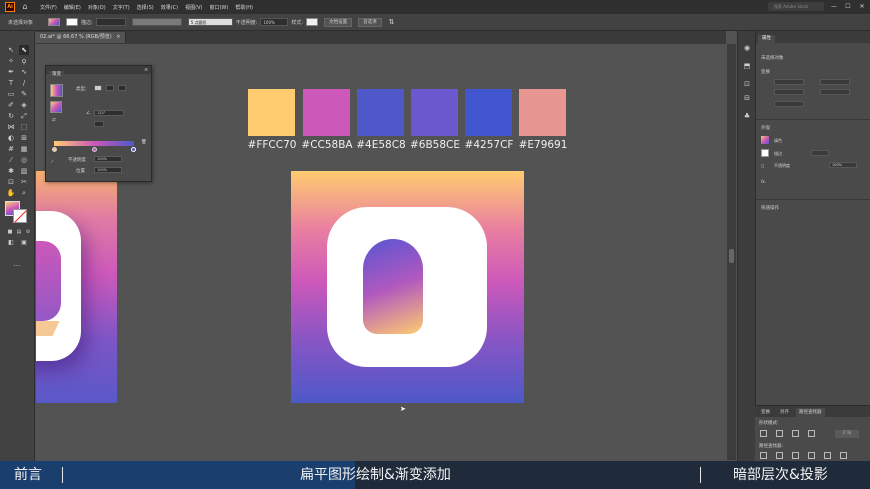  I want to click on artboard-tool-icon: ⊡, so click(11, 182).